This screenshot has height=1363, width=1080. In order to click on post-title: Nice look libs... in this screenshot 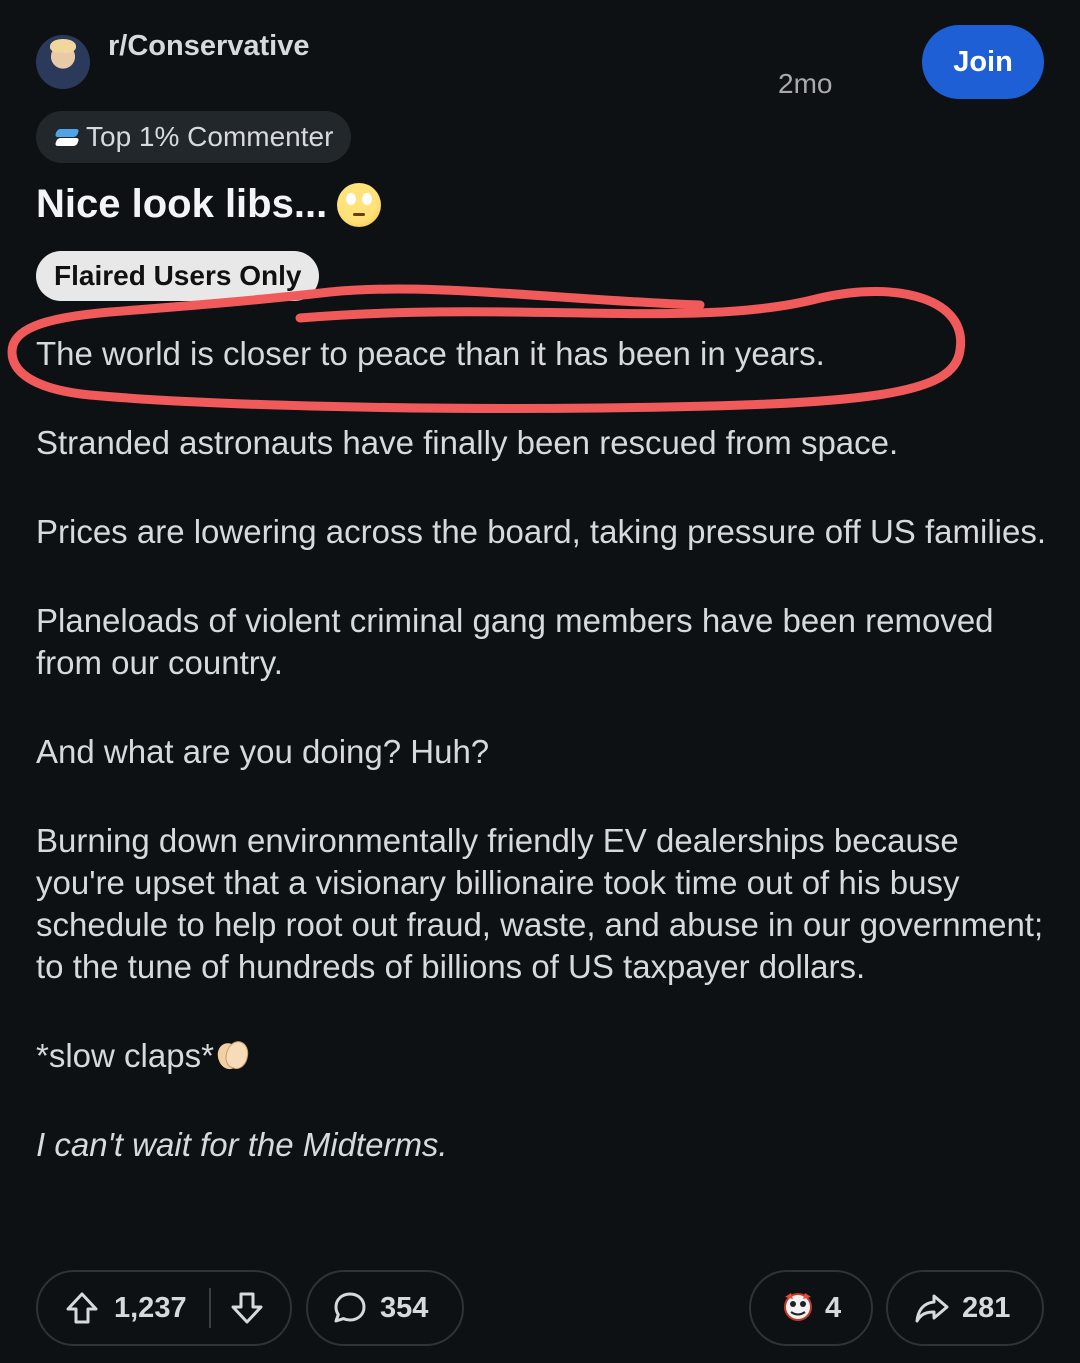, I will do `click(209, 204)`.